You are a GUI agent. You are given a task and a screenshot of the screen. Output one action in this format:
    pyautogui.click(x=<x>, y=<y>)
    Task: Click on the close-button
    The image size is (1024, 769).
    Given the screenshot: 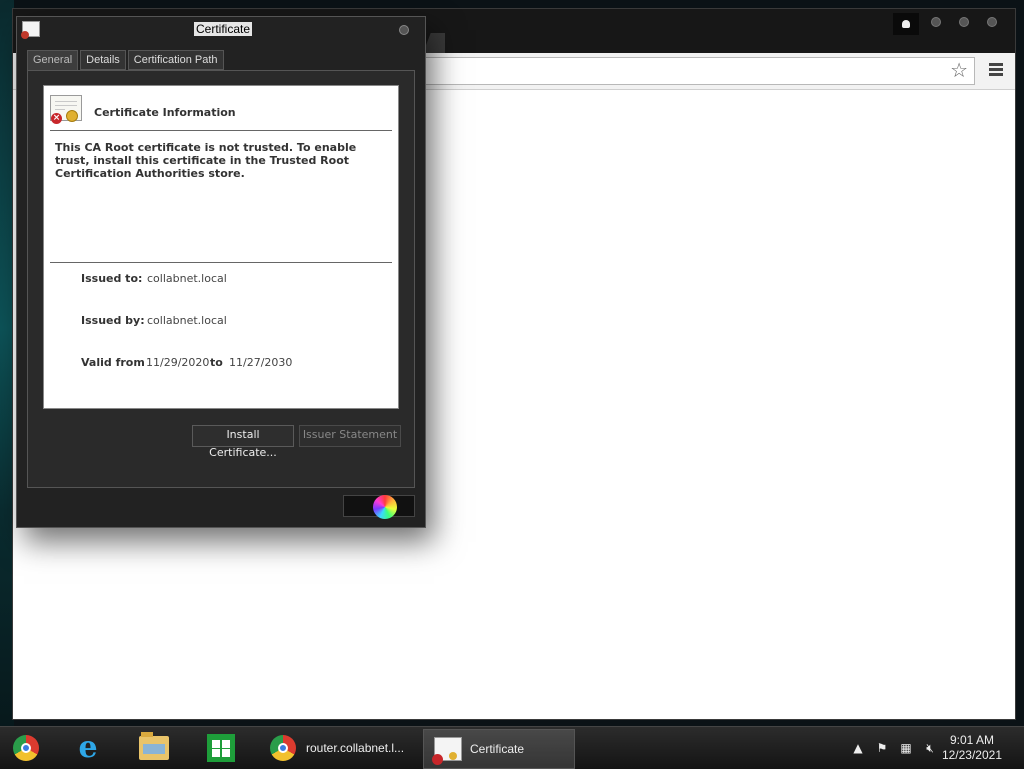 What is the action you would take?
    pyautogui.click(x=992, y=22)
    